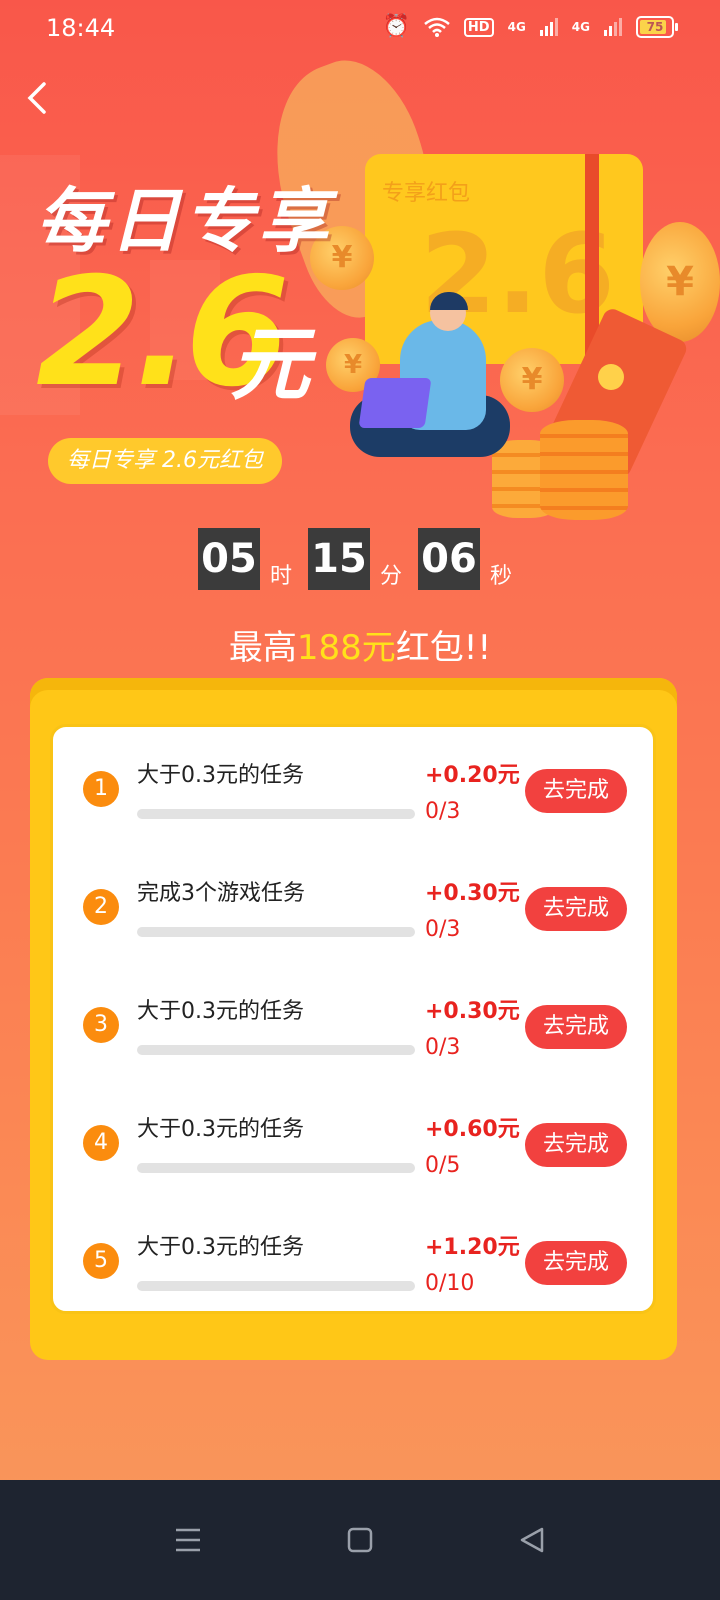  Describe the element at coordinates (356, 1022) in the screenshot. I see `task-row: 3 大于0.3元的任务 +0.30元 0/3 去完成` at that location.